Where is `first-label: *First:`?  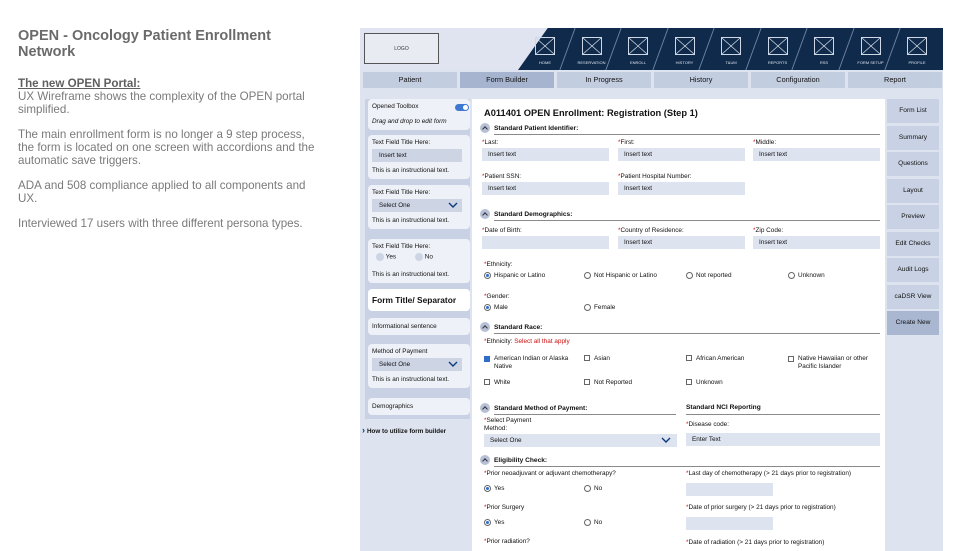
first-label: *First: is located at coordinates (626, 142).